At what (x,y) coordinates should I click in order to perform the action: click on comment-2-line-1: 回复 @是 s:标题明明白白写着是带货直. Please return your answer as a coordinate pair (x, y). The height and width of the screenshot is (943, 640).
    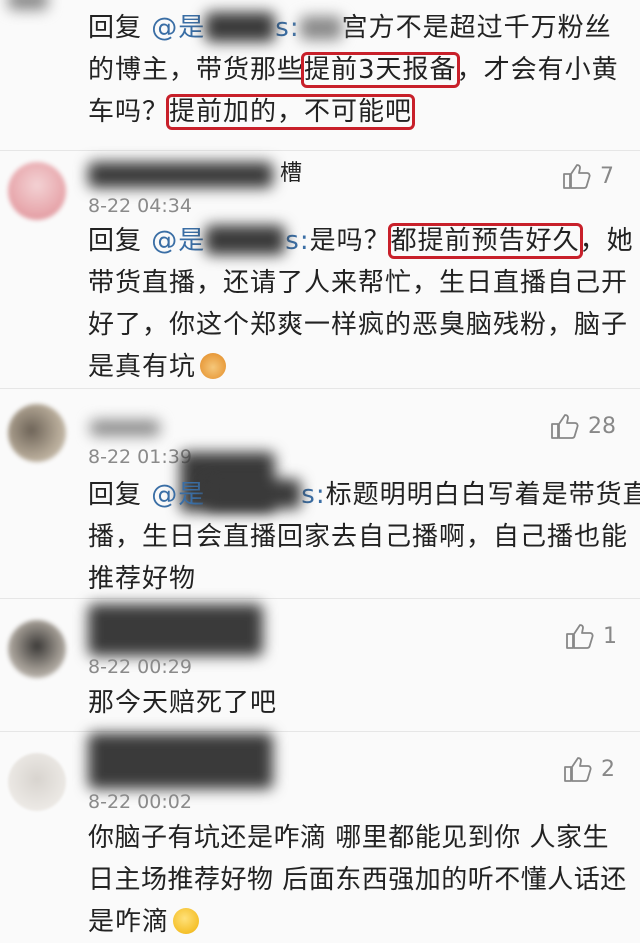
    Looking at the image, I should click on (364, 494).